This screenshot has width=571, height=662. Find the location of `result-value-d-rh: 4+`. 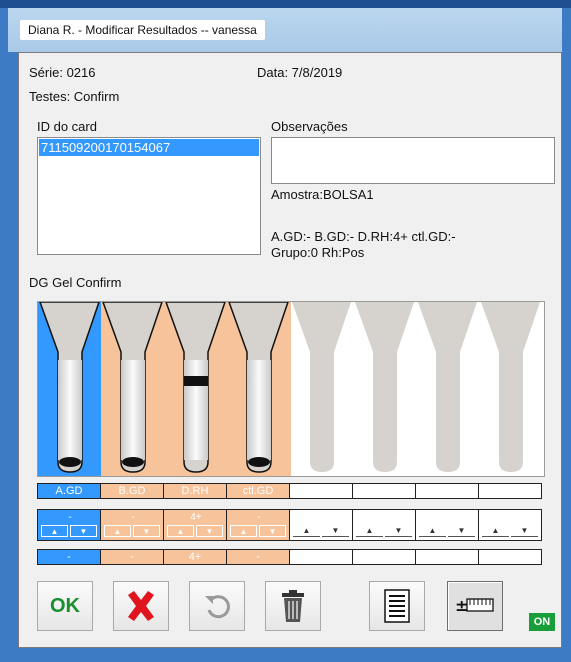

result-value-d-rh: 4+ is located at coordinates (195, 557).